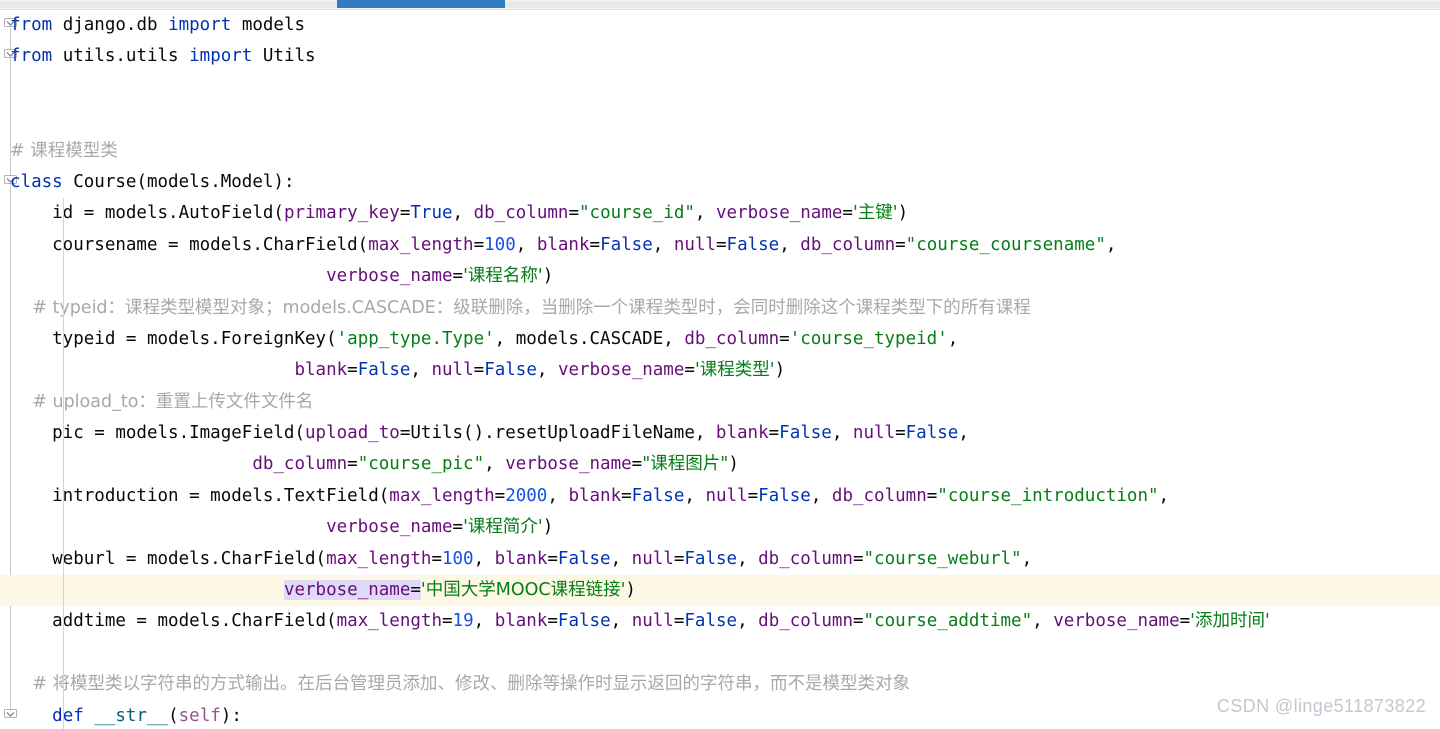 The height and width of the screenshot is (729, 1440). What do you see at coordinates (200, 495) in the screenshot?
I see `code-token: introduction = models.TextField(` at bounding box center [200, 495].